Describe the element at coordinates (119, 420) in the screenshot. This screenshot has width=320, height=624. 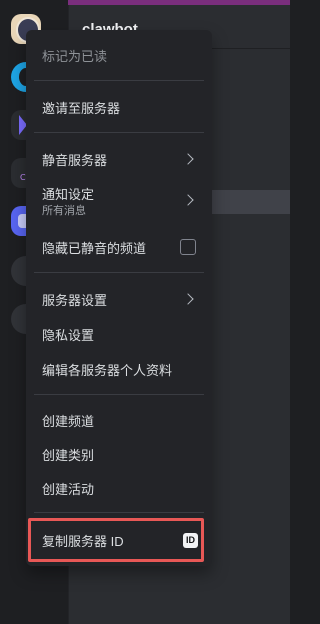
I see `menu-item-create-channel: 创建频道` at that location.